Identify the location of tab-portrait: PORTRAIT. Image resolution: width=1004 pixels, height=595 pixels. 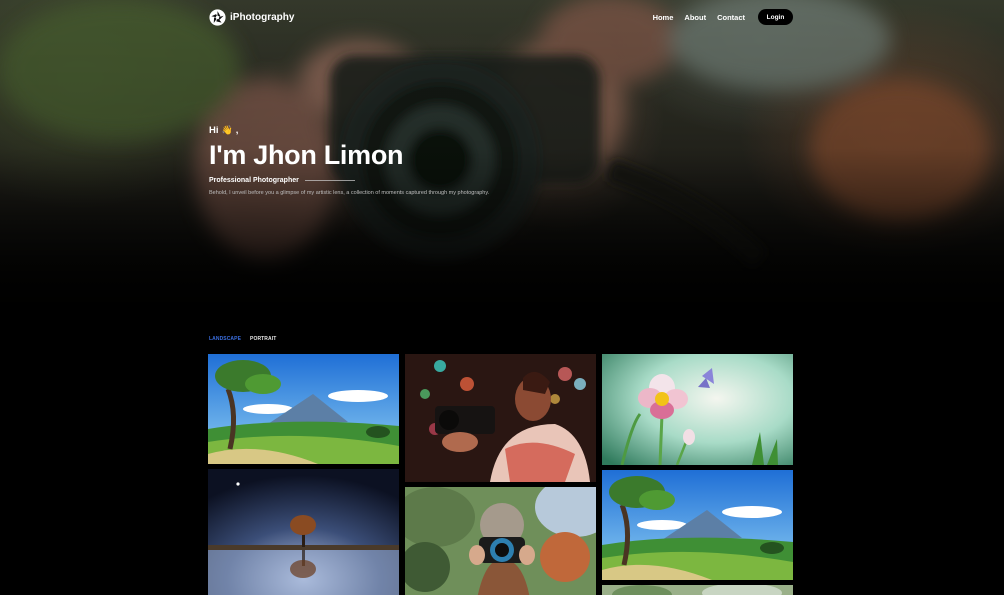
(263, 339).